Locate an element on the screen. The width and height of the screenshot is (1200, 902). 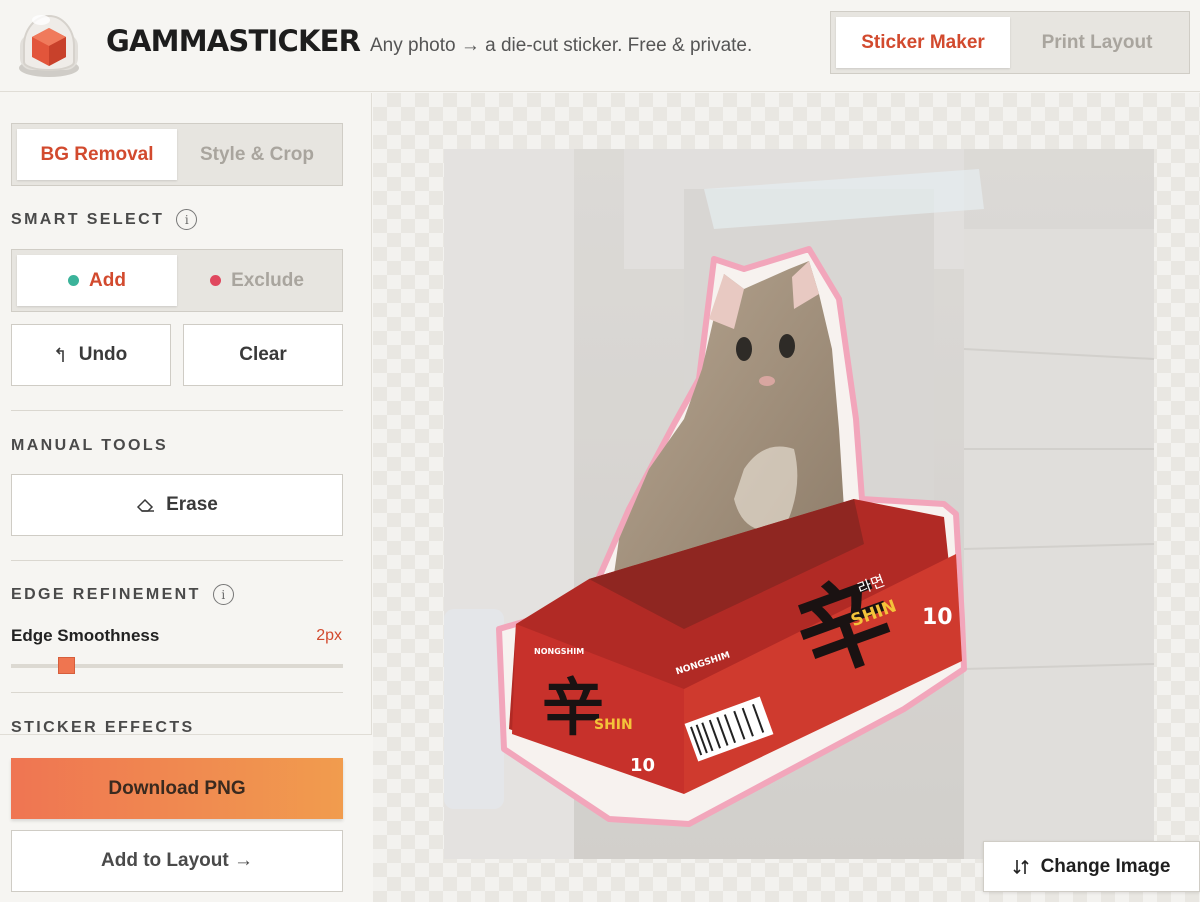
exclude-dot-icon is located at coordinates (216, 280).